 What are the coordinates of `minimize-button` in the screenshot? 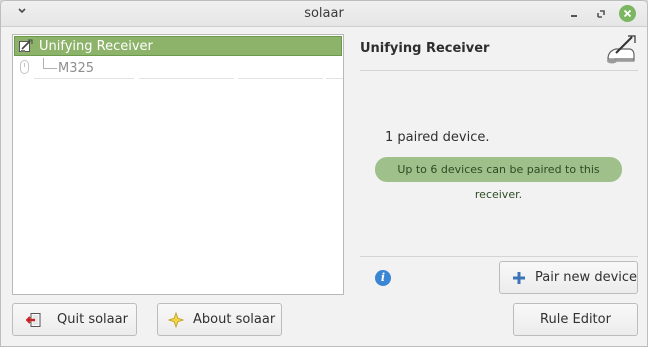 It's located at (574, 14).